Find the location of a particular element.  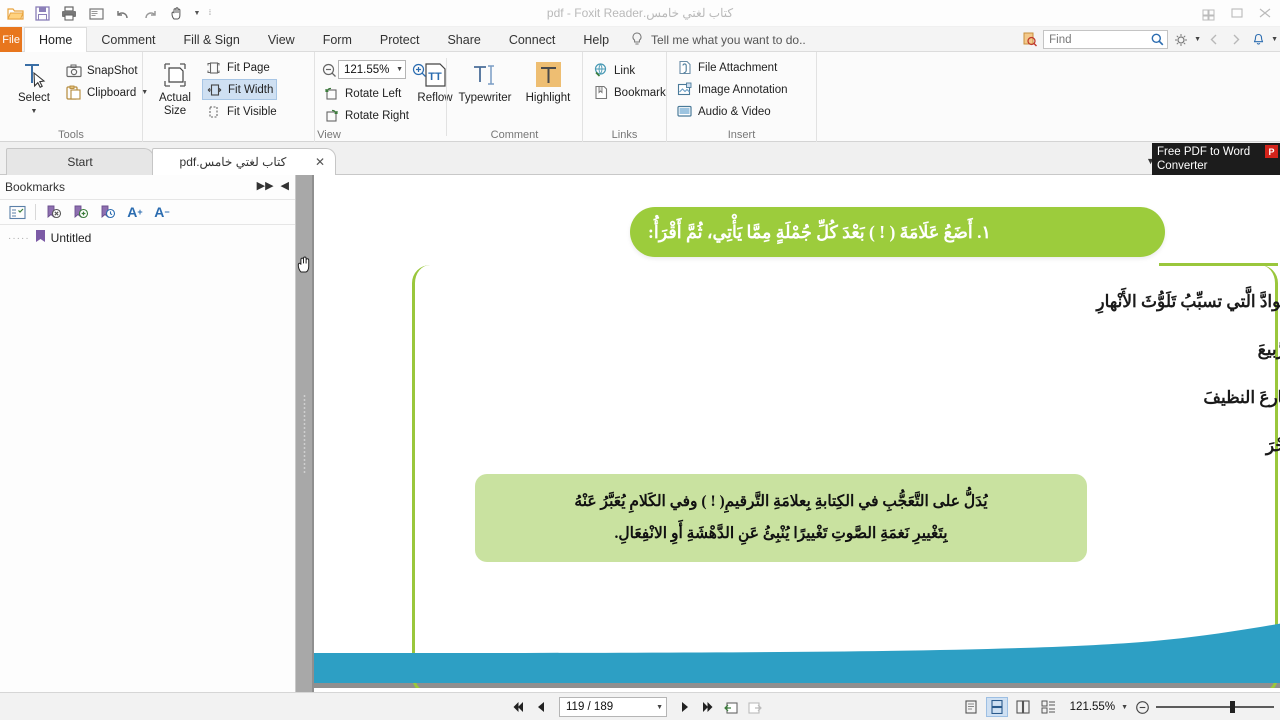

window-controls is located at coordinates (1237, 13).